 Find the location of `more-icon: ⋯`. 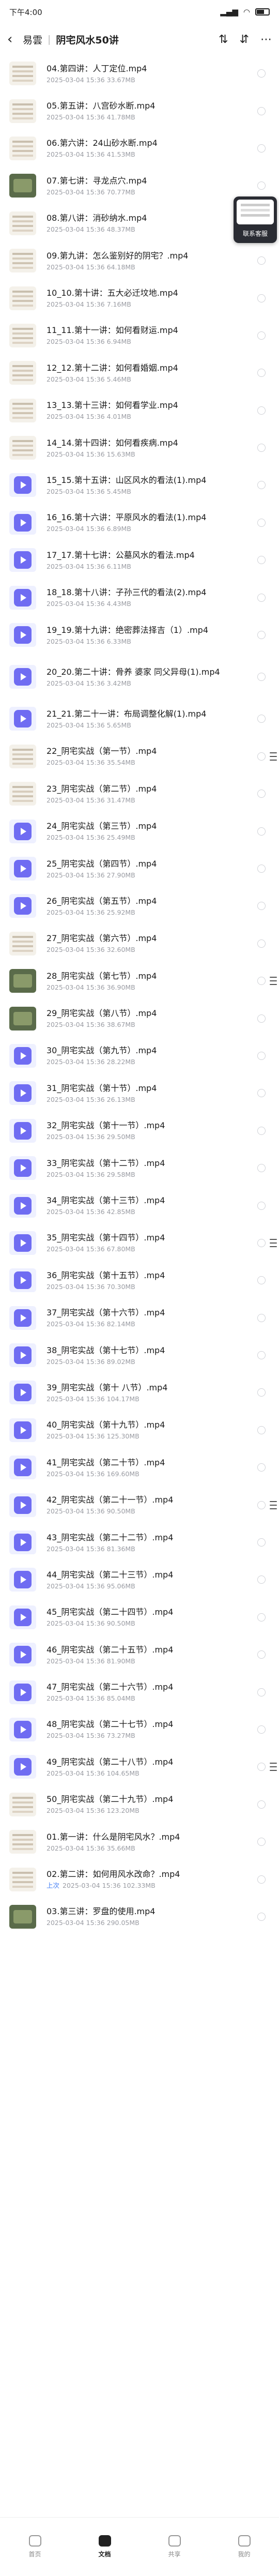

more-icon: ⋯ is located at coordinates (266, 39).